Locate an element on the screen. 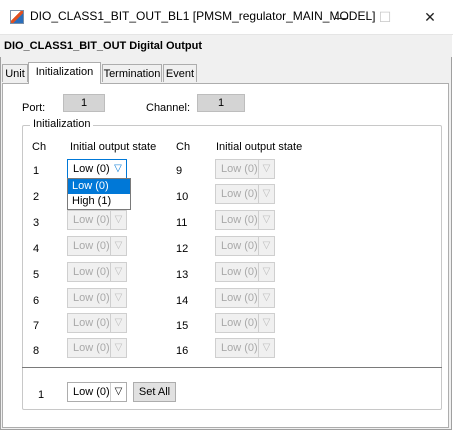 The image size is (453, 431). column-header-ch-right: Ch is located at coordinates (183, 147).